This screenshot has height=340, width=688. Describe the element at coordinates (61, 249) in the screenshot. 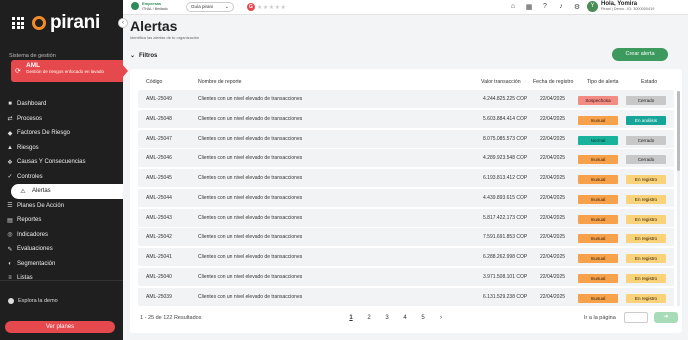

I see `sidebar-item-evaluaciones: ✎ Evaluaciones` at that location.